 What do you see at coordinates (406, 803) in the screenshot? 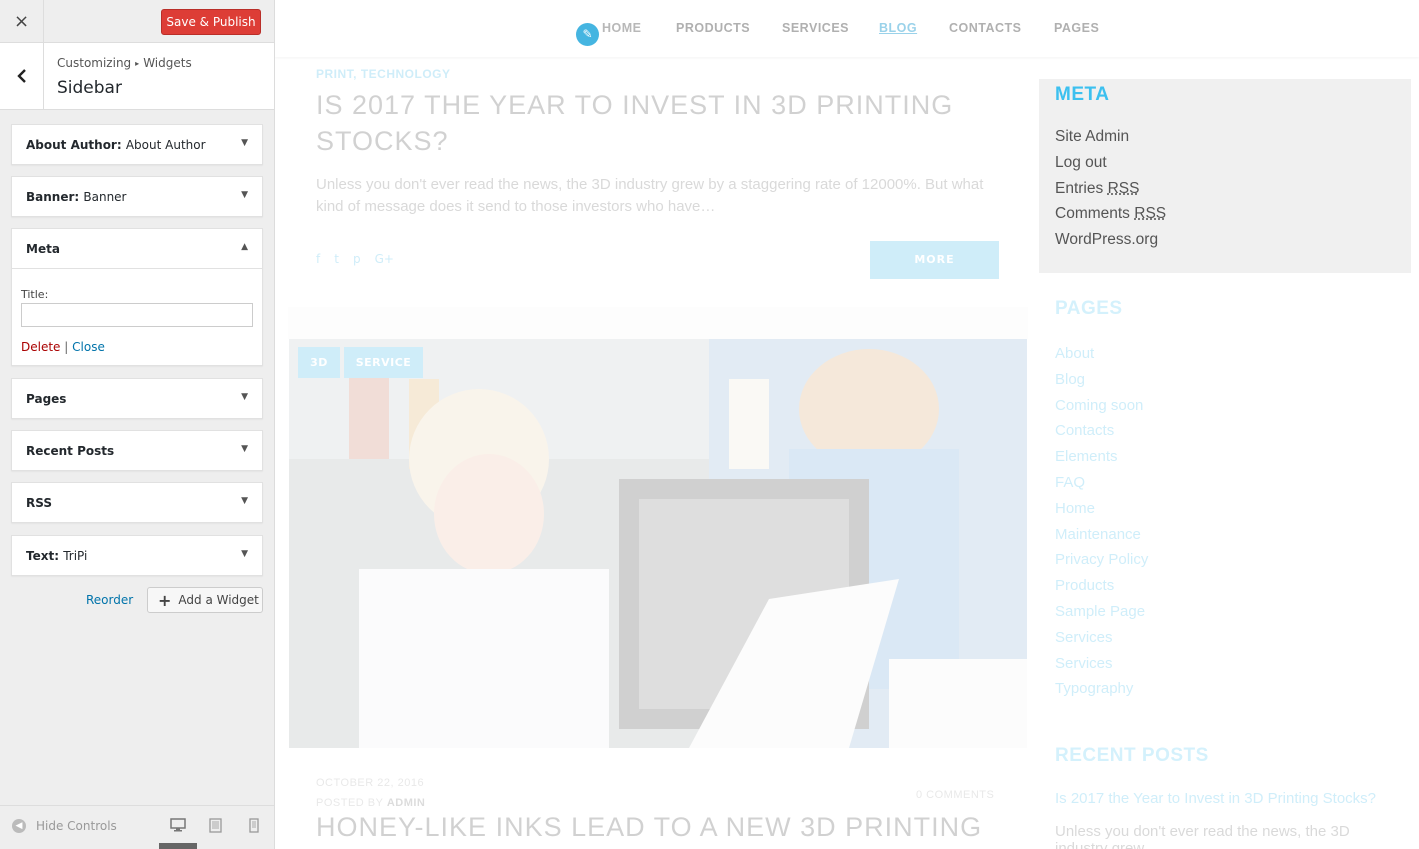
I see `post-author: ADMIN` at bounding box center [406, 803].